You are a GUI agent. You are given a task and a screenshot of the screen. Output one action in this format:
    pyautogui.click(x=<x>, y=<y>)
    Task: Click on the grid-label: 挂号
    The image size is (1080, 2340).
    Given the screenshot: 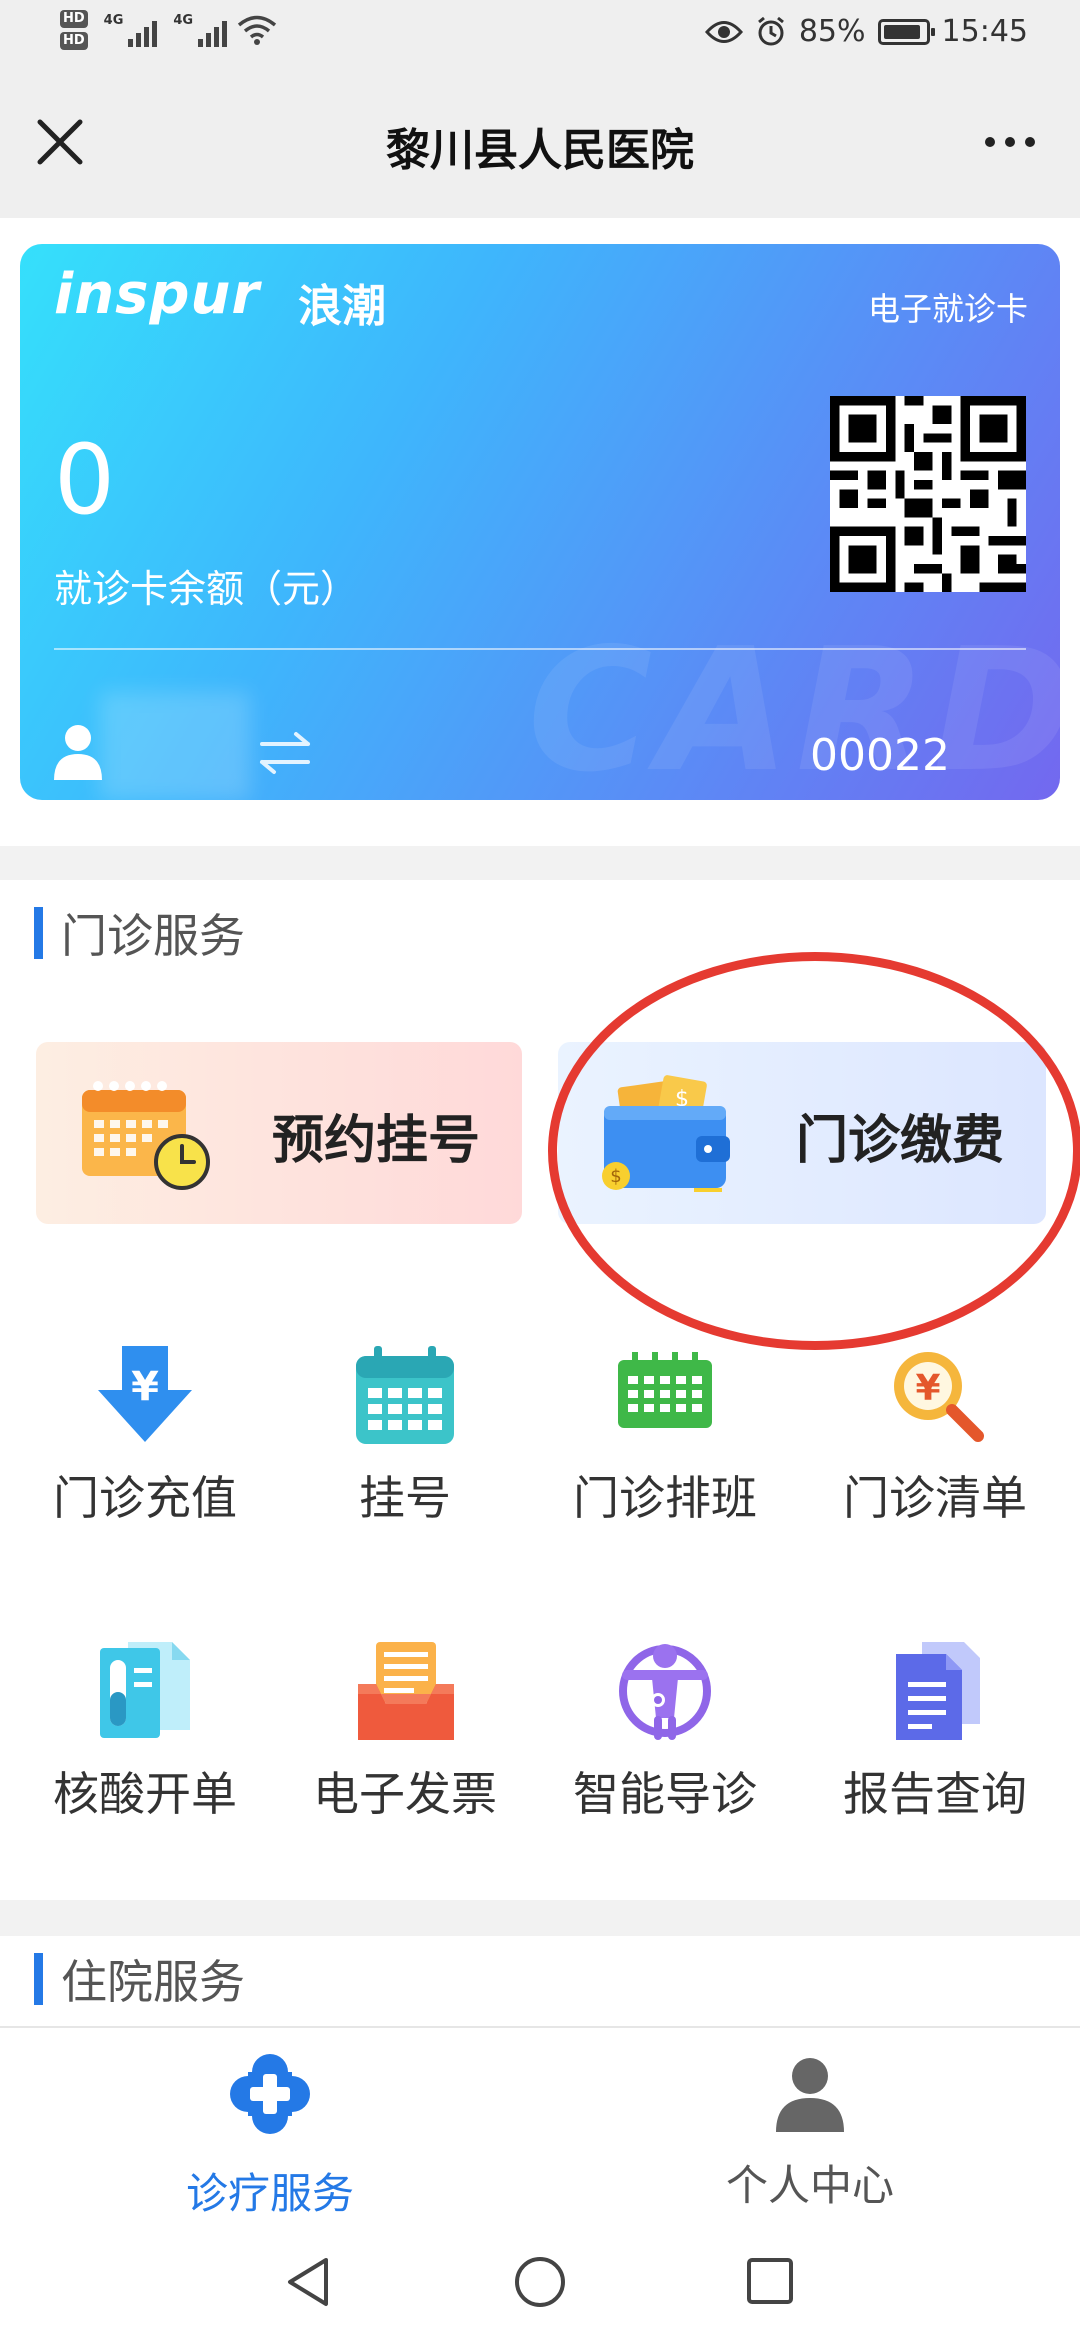 What is the action you would take?
    pyautogui.click(x=405, y=1498)
    